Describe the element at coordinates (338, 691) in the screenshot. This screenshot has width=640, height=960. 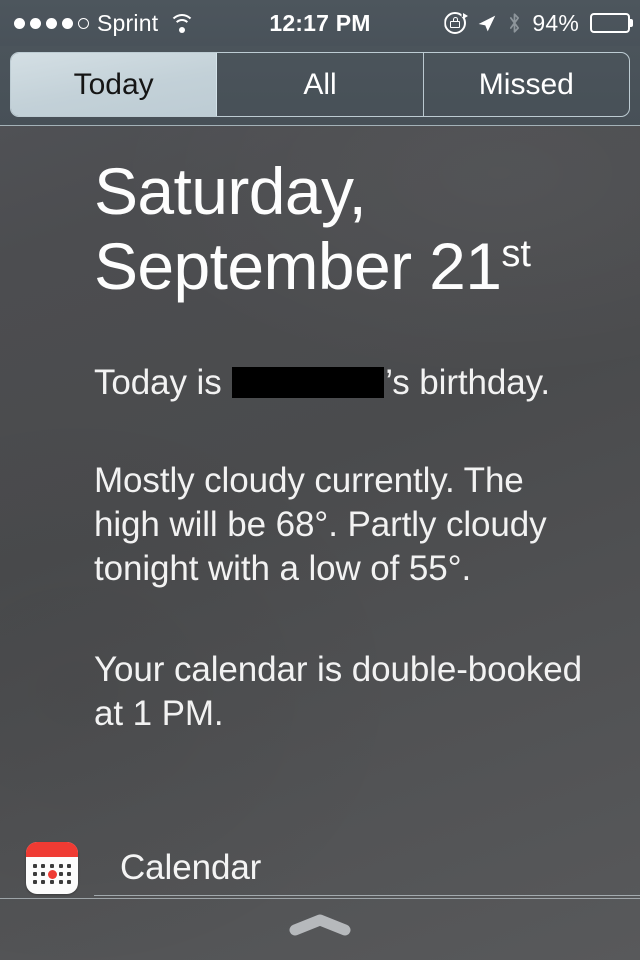
I see `calendar-summary: Your calendar is double-booked at 1 PM.` at that location.